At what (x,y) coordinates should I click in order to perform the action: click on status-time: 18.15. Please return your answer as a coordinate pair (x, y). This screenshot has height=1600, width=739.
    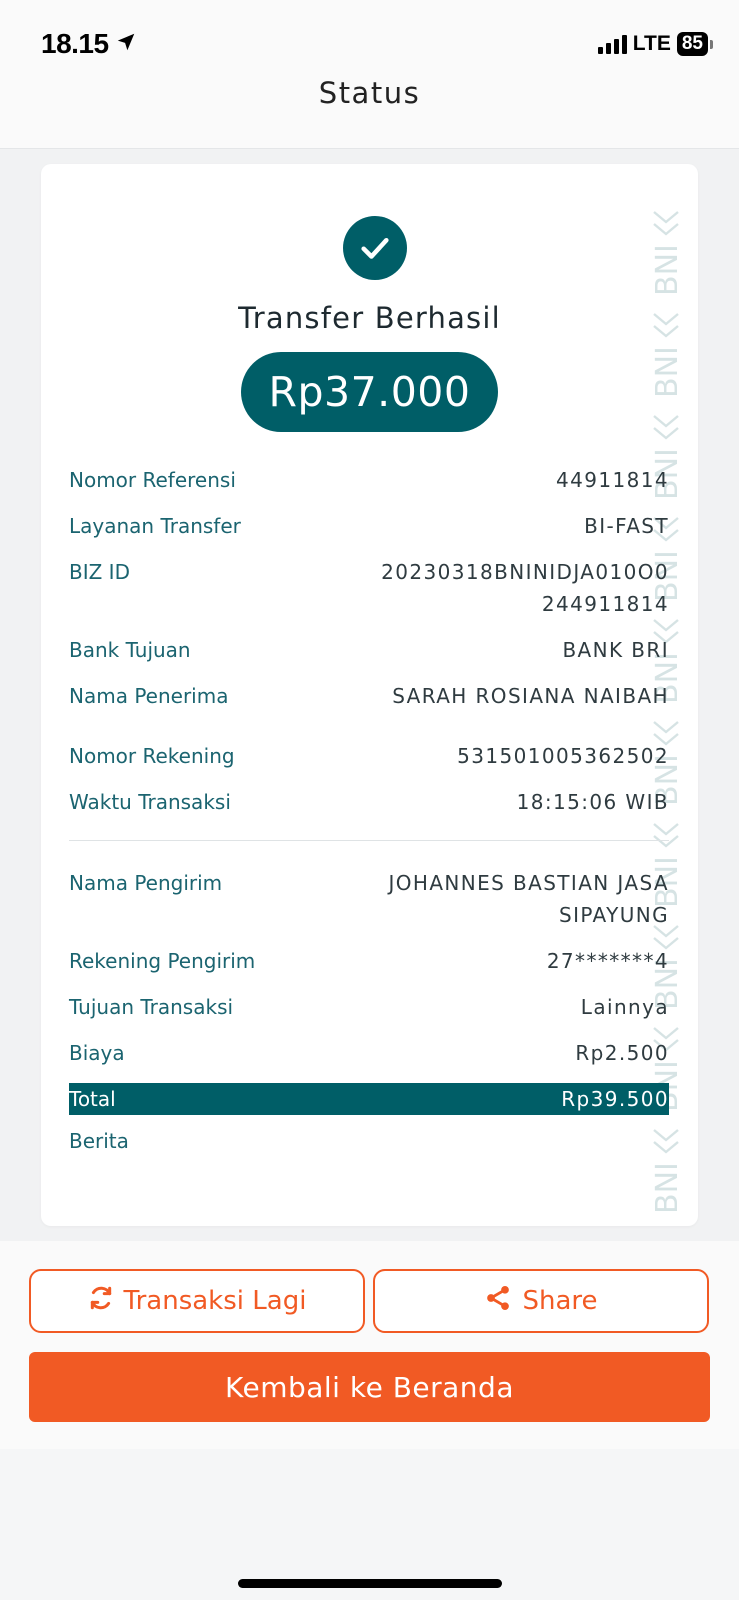
    Looking at the image, I should click on (75, 43).